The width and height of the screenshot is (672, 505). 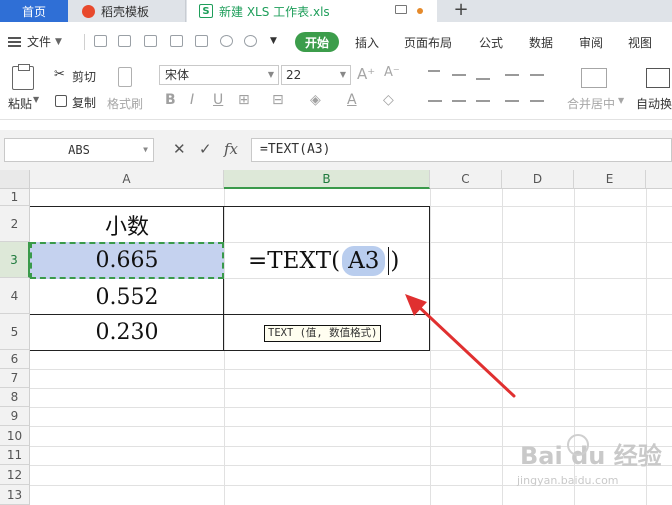 I want to click on watermark-url: jingyan.baidu.com, so click(x=568, y=480).